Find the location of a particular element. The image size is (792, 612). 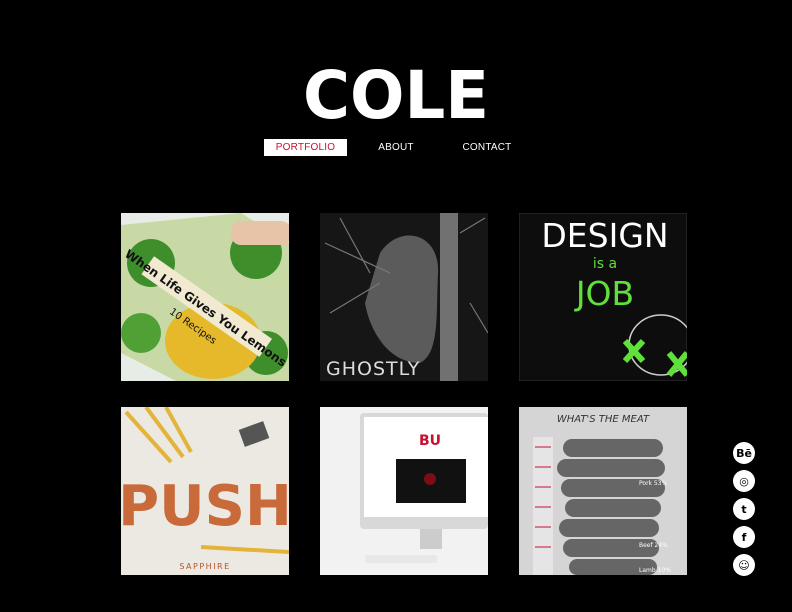

logo-text: COLE is located at coordinates (396, 91).